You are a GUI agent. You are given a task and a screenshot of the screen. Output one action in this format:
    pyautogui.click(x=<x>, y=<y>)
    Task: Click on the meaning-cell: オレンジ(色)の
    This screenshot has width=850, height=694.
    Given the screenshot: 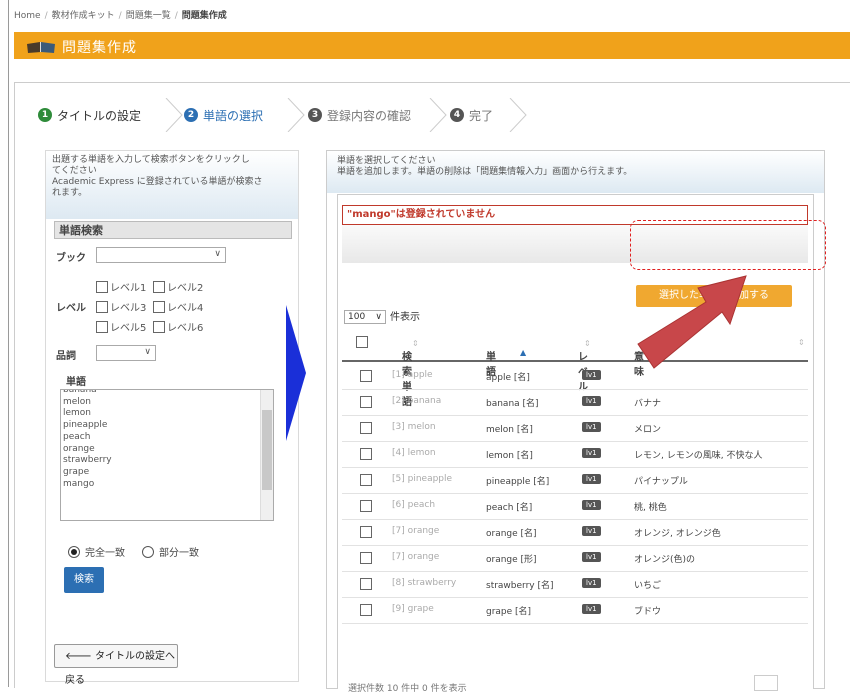 What is the action you would take?
    pyautogui.click(x=665, y=560)
    